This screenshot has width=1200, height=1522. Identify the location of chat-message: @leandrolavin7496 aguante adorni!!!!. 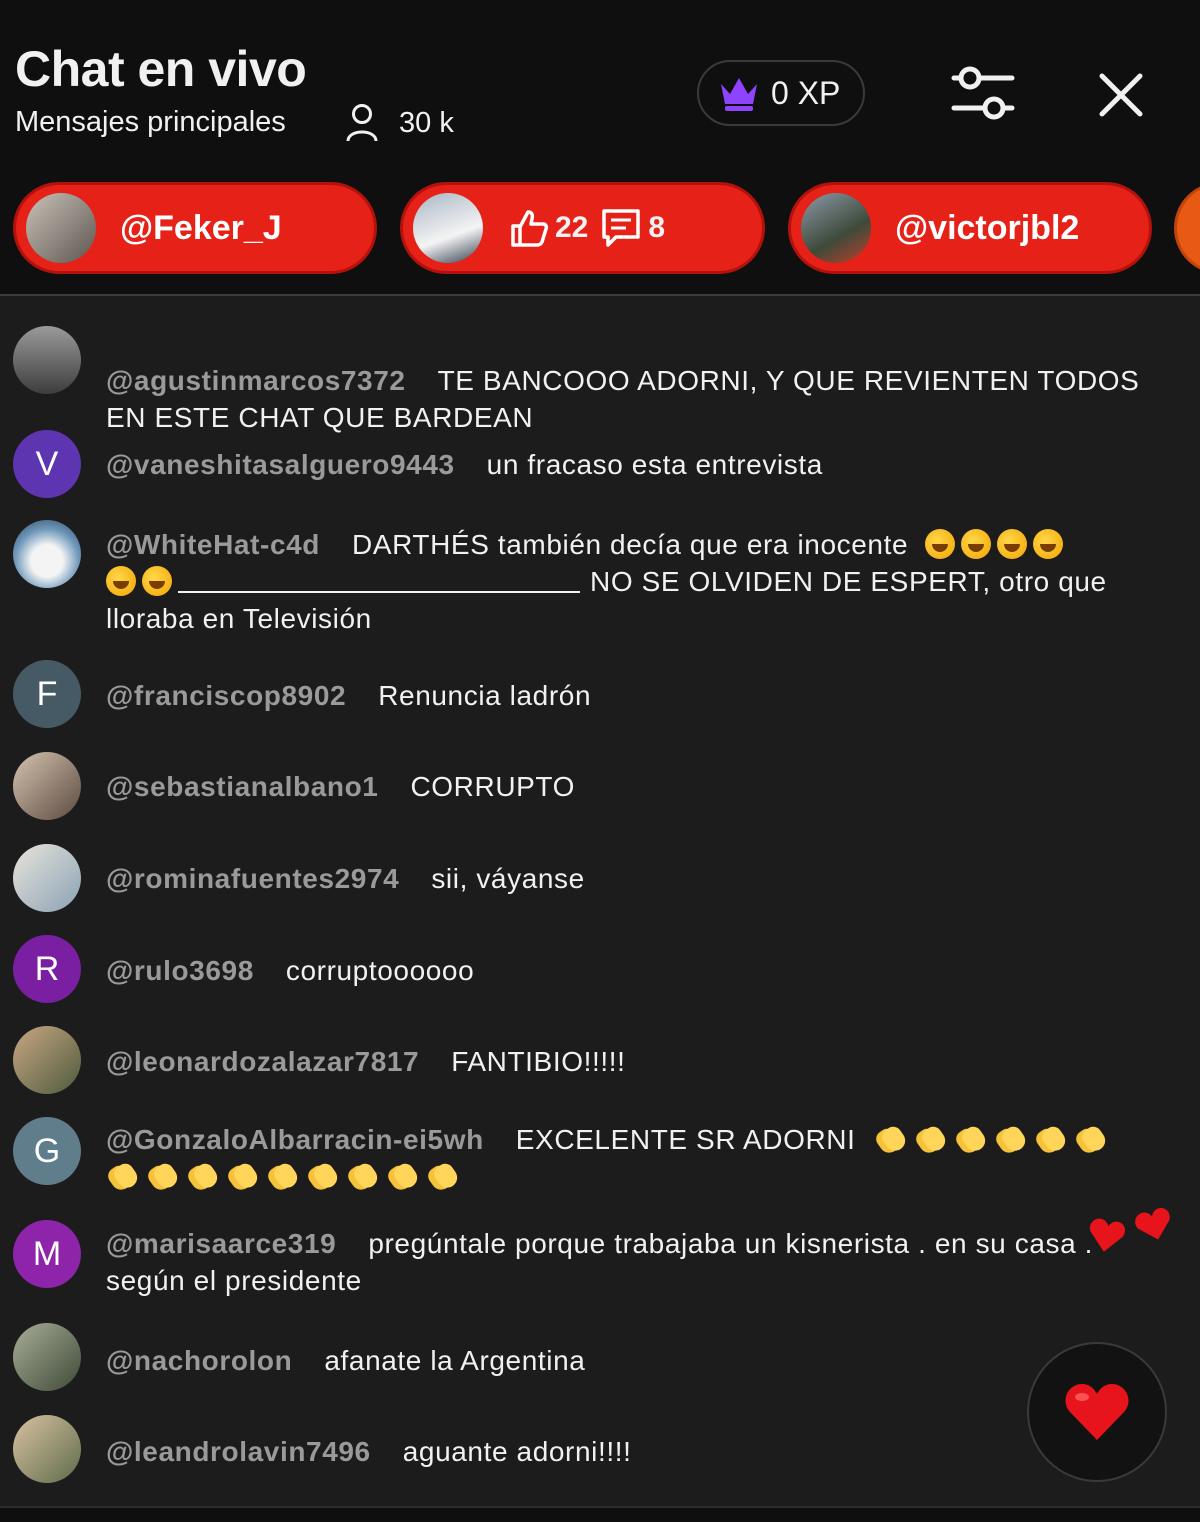
(600, 1449).